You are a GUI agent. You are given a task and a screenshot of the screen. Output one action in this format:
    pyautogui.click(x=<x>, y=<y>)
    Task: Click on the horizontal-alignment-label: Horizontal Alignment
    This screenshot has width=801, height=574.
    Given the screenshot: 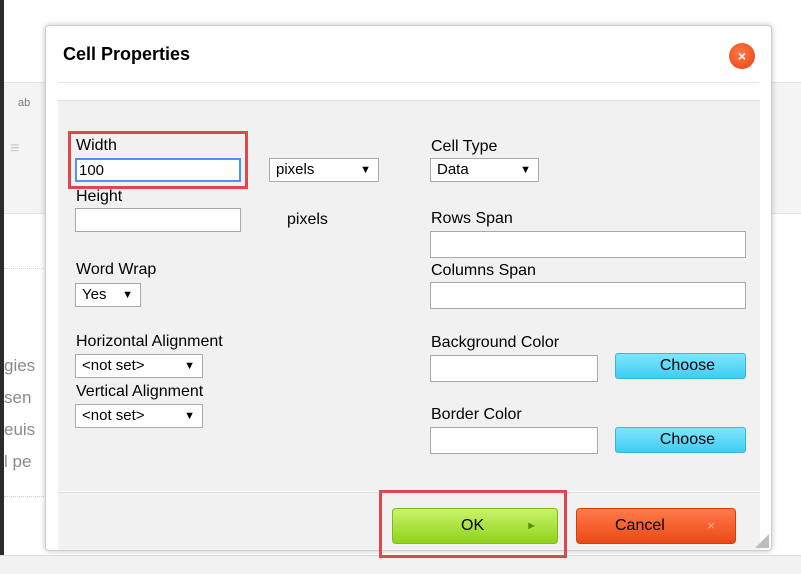 What is the action you would take?
    pyautogui.click(x=149, y=341)
    